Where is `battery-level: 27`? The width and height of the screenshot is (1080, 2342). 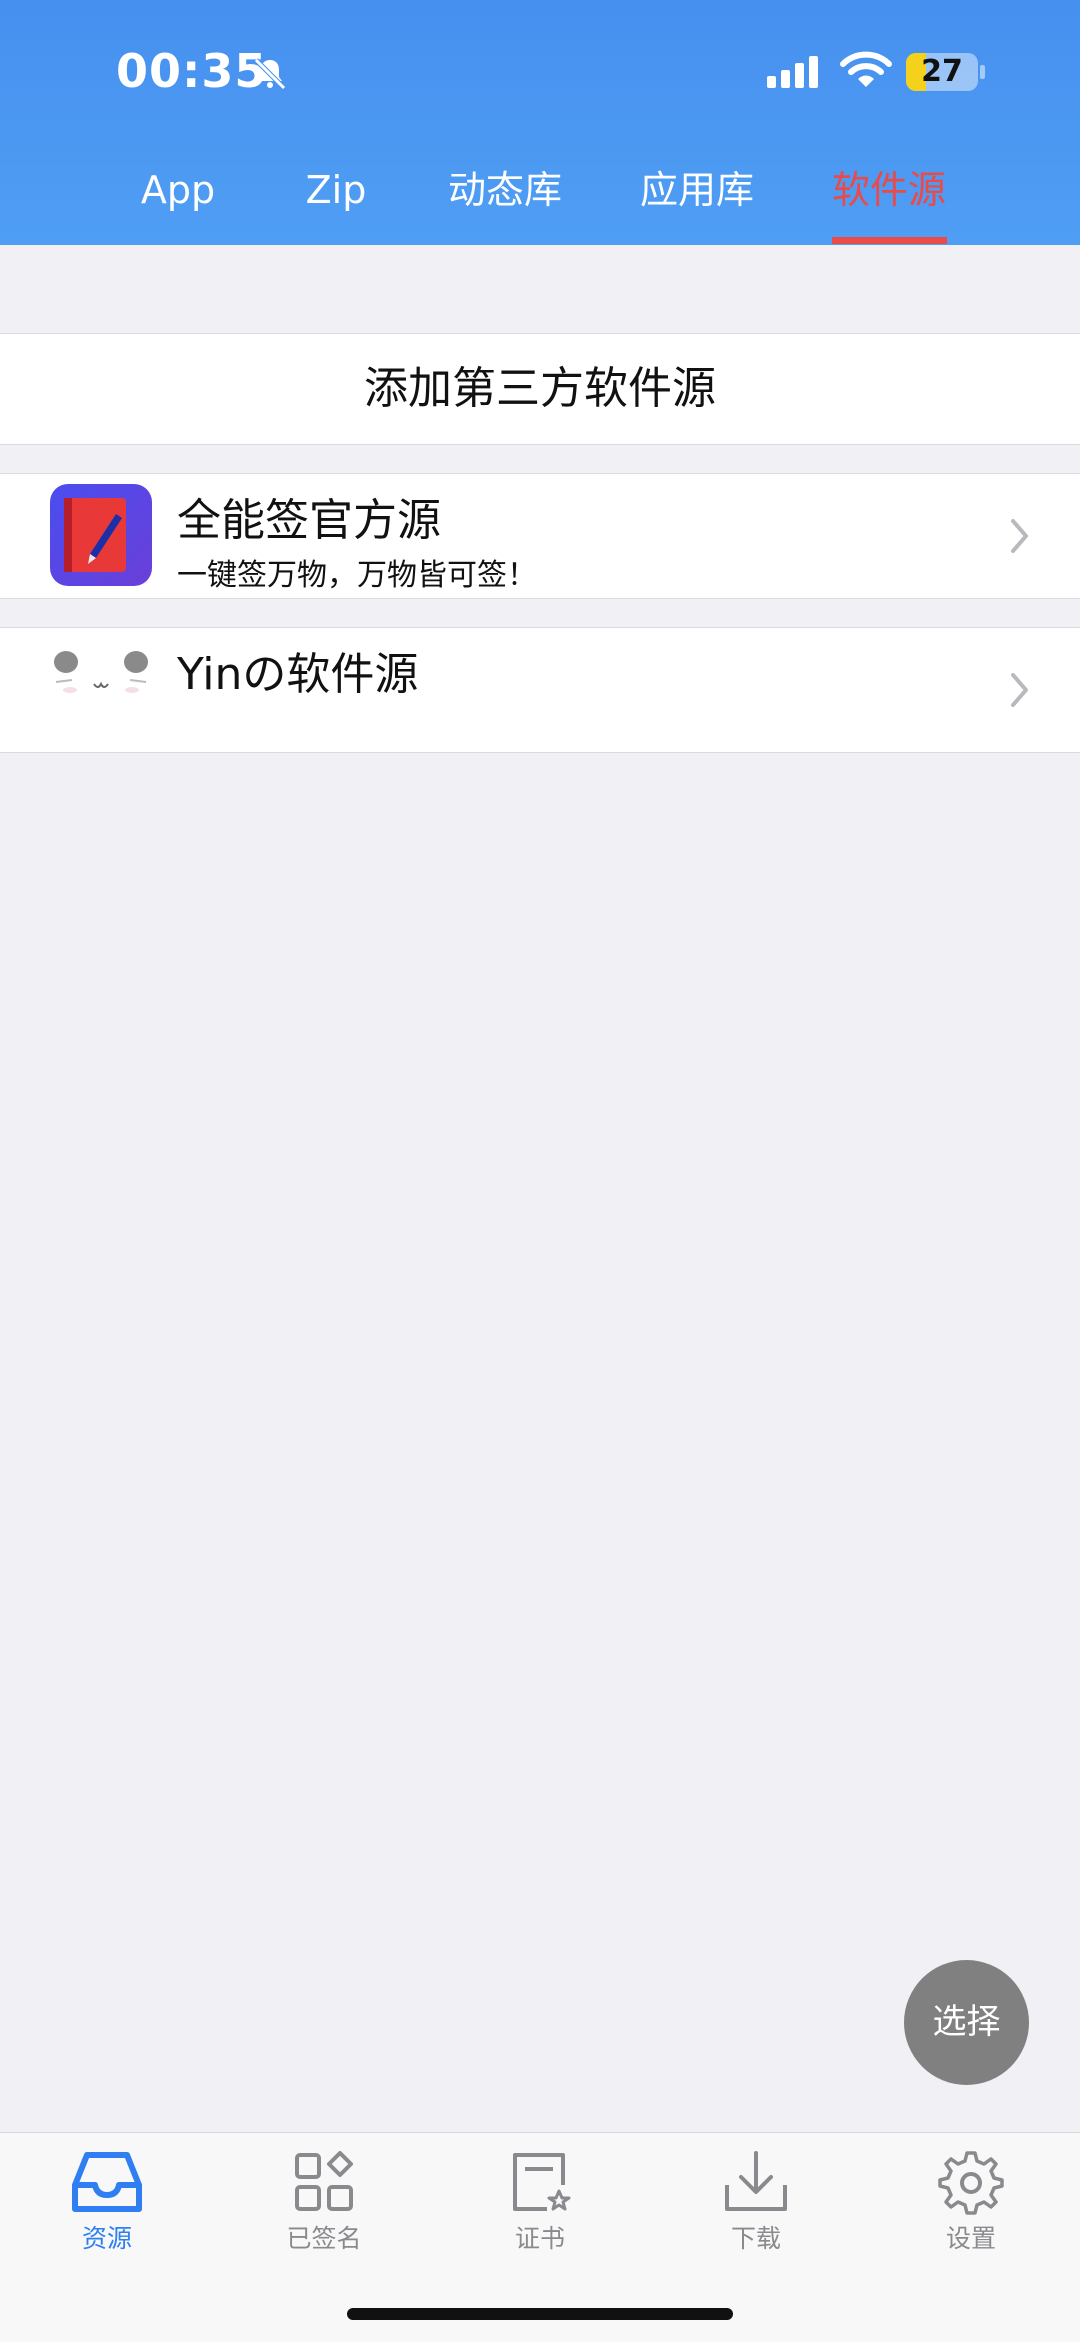 battery-level: 27 is located at coordinates (942, 71).